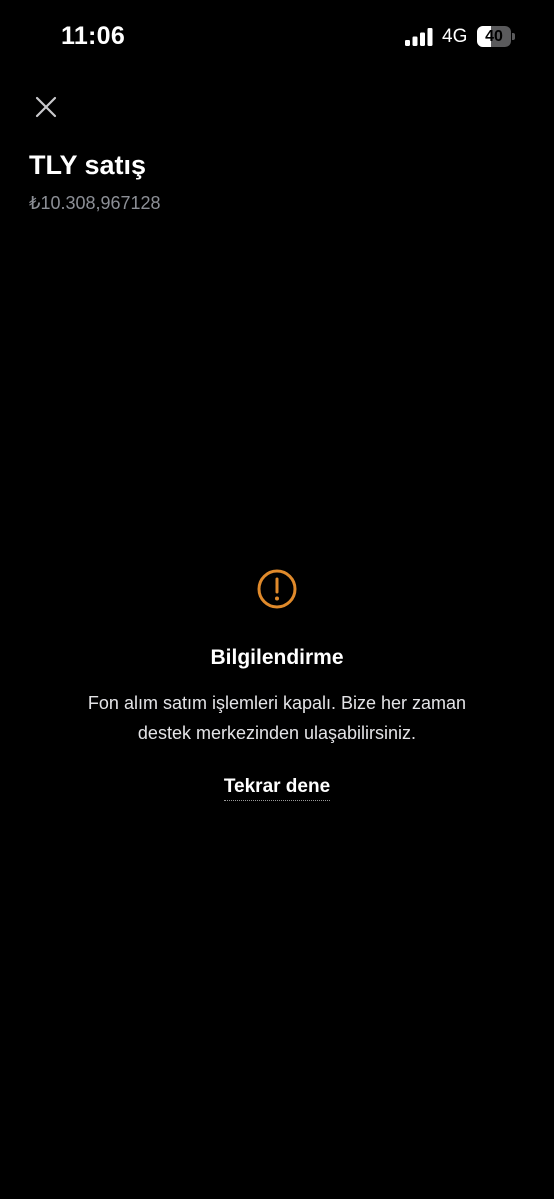  Describe the element at coordinates (277, 788) in the screenshot. I see `retry-button: Tekrar dene` at that location.